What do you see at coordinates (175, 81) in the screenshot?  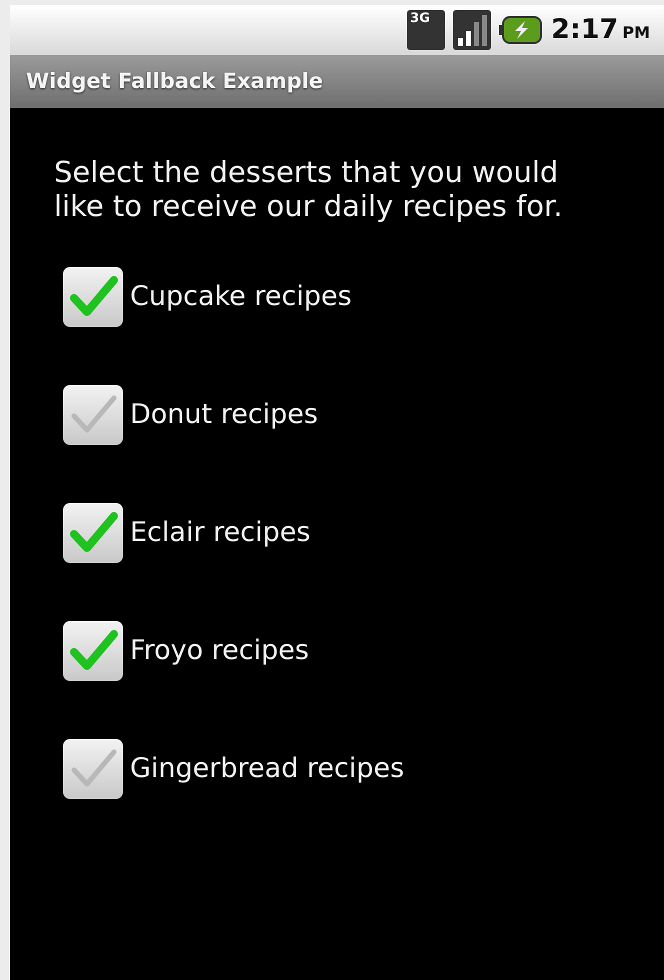 I see `window-title: Widget Fallback Example` at bounding box center [175, 81].